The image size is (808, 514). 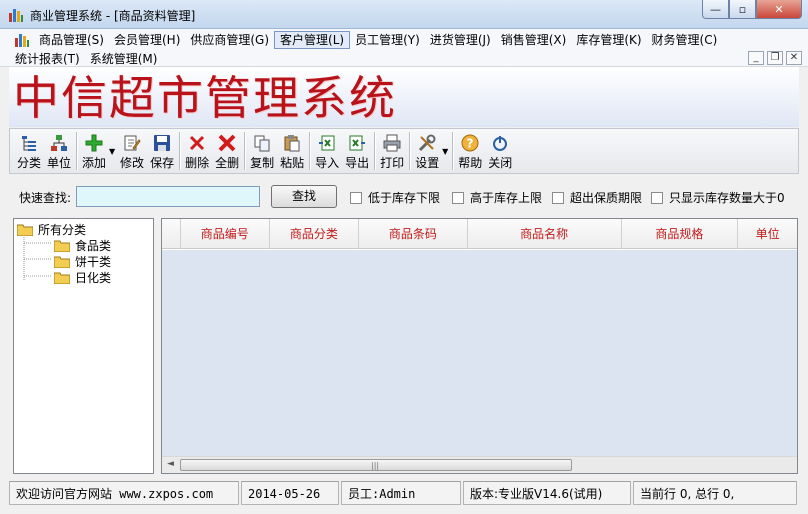 I want to click on scrollbar-thumb: |||, so click(x=376, y=465).